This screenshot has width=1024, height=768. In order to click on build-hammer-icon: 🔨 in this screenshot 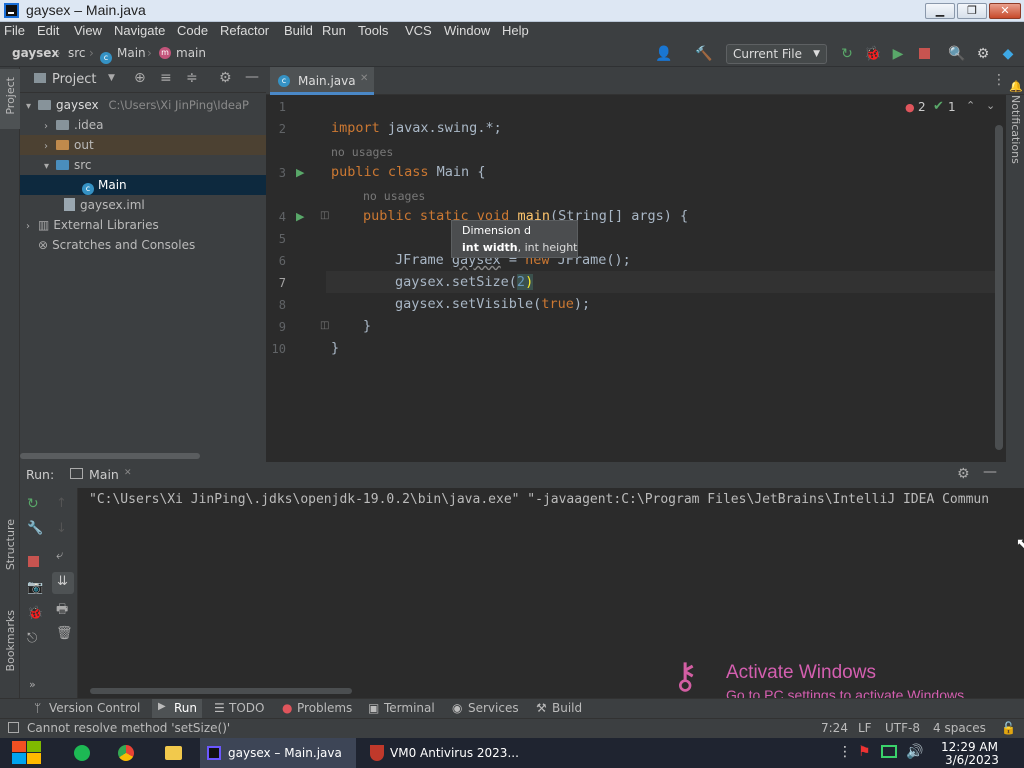, I will do `click(704, 54)`.